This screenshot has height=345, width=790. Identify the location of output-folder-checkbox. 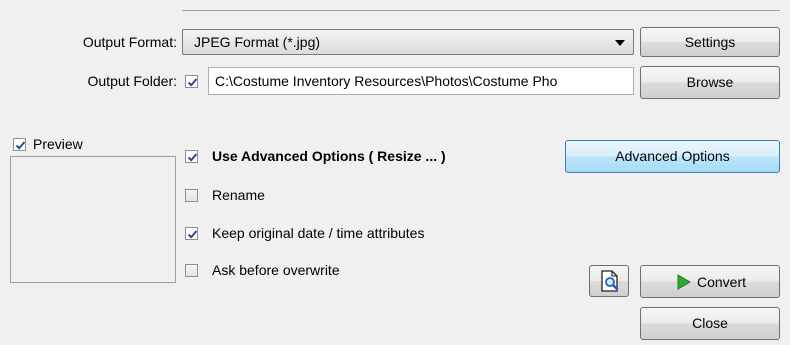
(191, 81).